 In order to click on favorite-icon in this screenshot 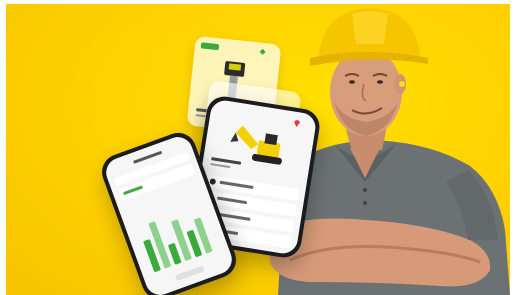, I will do `click(262, 51)`.